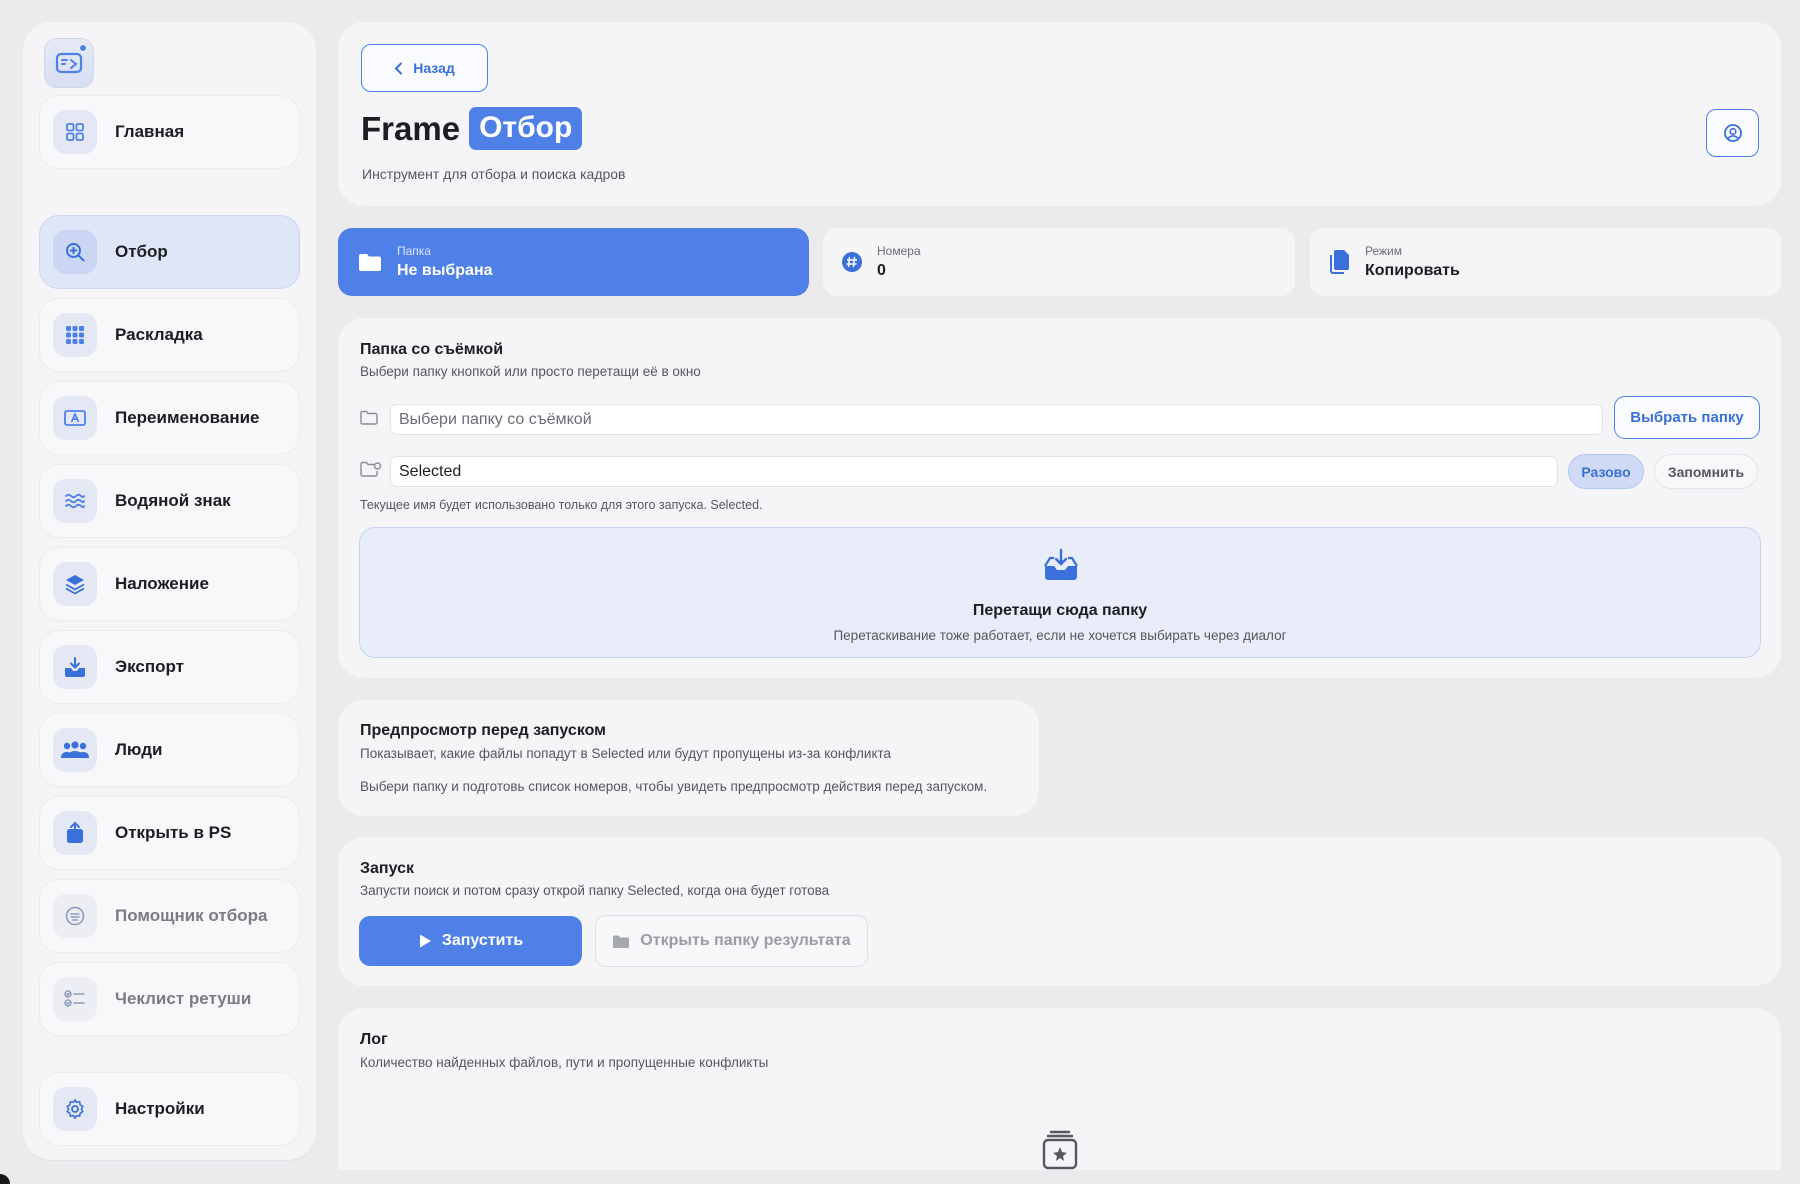 This screenshot has height=1184, width=1800. Describe the element at coordinates (482, 940) in the screenshot. I see `run-button-label: Запустить` at that location.